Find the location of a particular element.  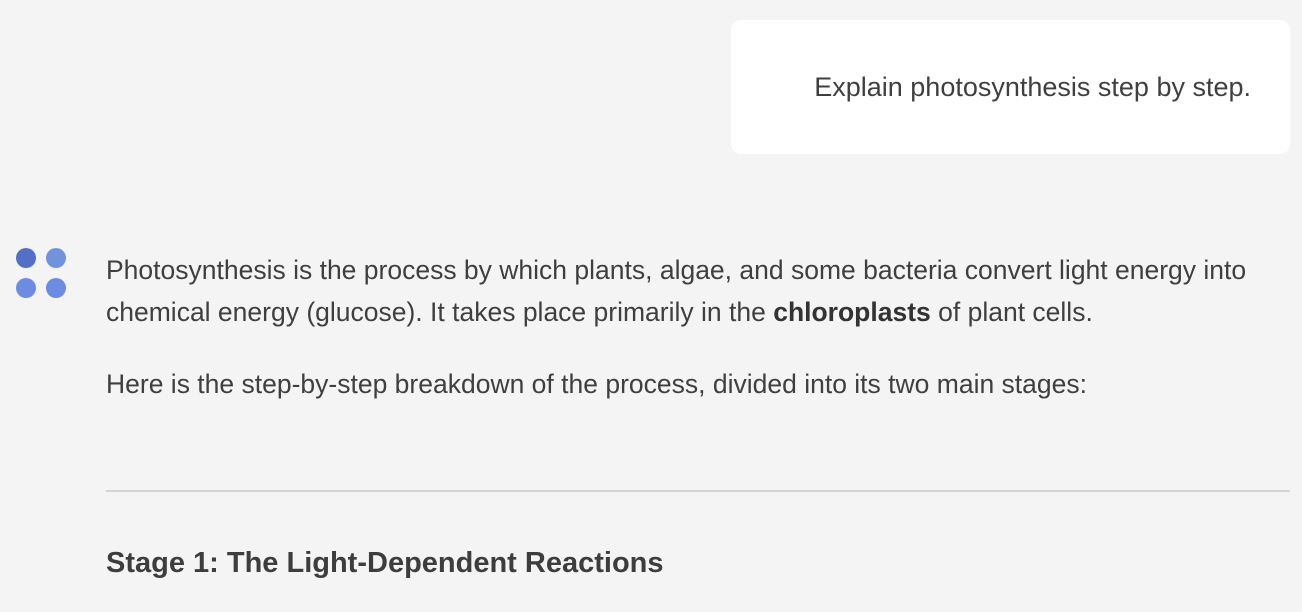

user-message-bubble: Explain photosynthesis step by step. is located at coordinates (1010, 87).